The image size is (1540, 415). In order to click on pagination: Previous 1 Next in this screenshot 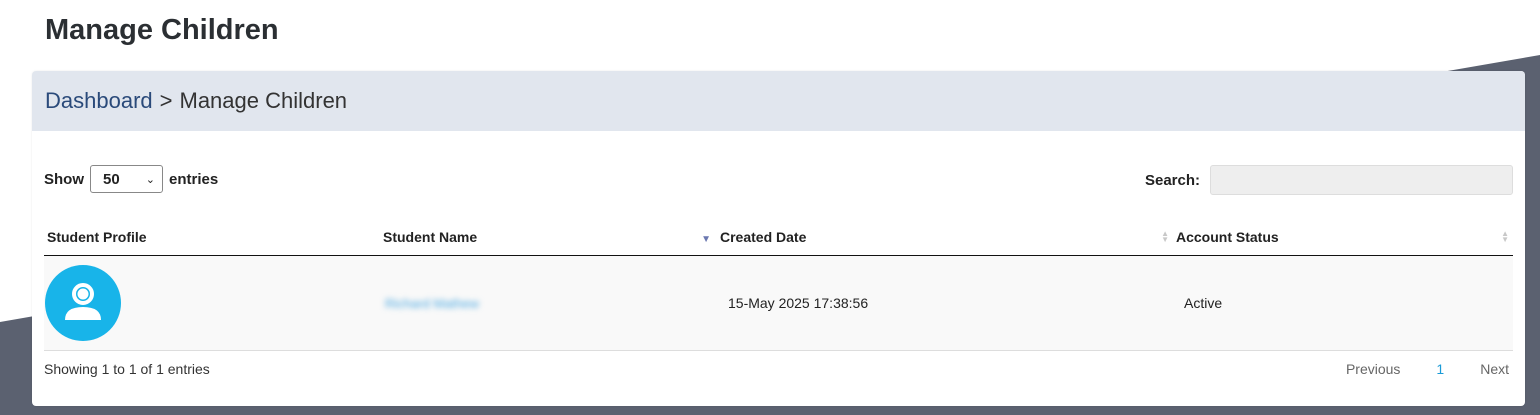, I will do `click(1427, 369)`.